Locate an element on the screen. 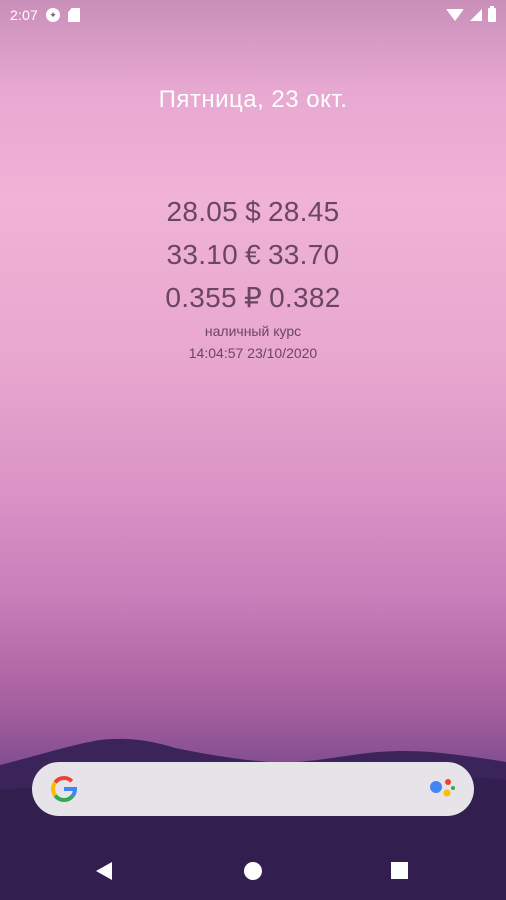 This screenshot has width=506, height=900. navigation-bar is located at coordinates (253, 870).